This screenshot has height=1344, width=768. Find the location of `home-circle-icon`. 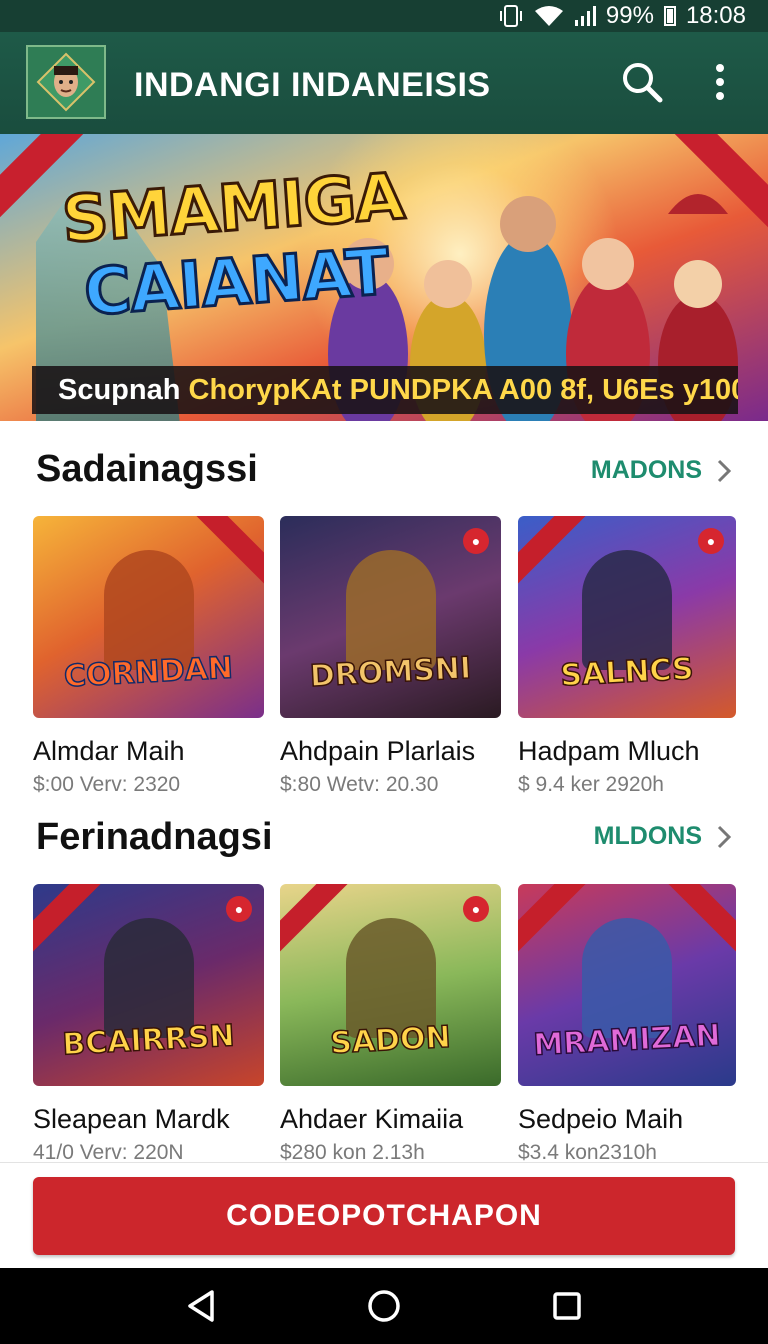

home-circle-icon is located at coordinates (384, 1306).